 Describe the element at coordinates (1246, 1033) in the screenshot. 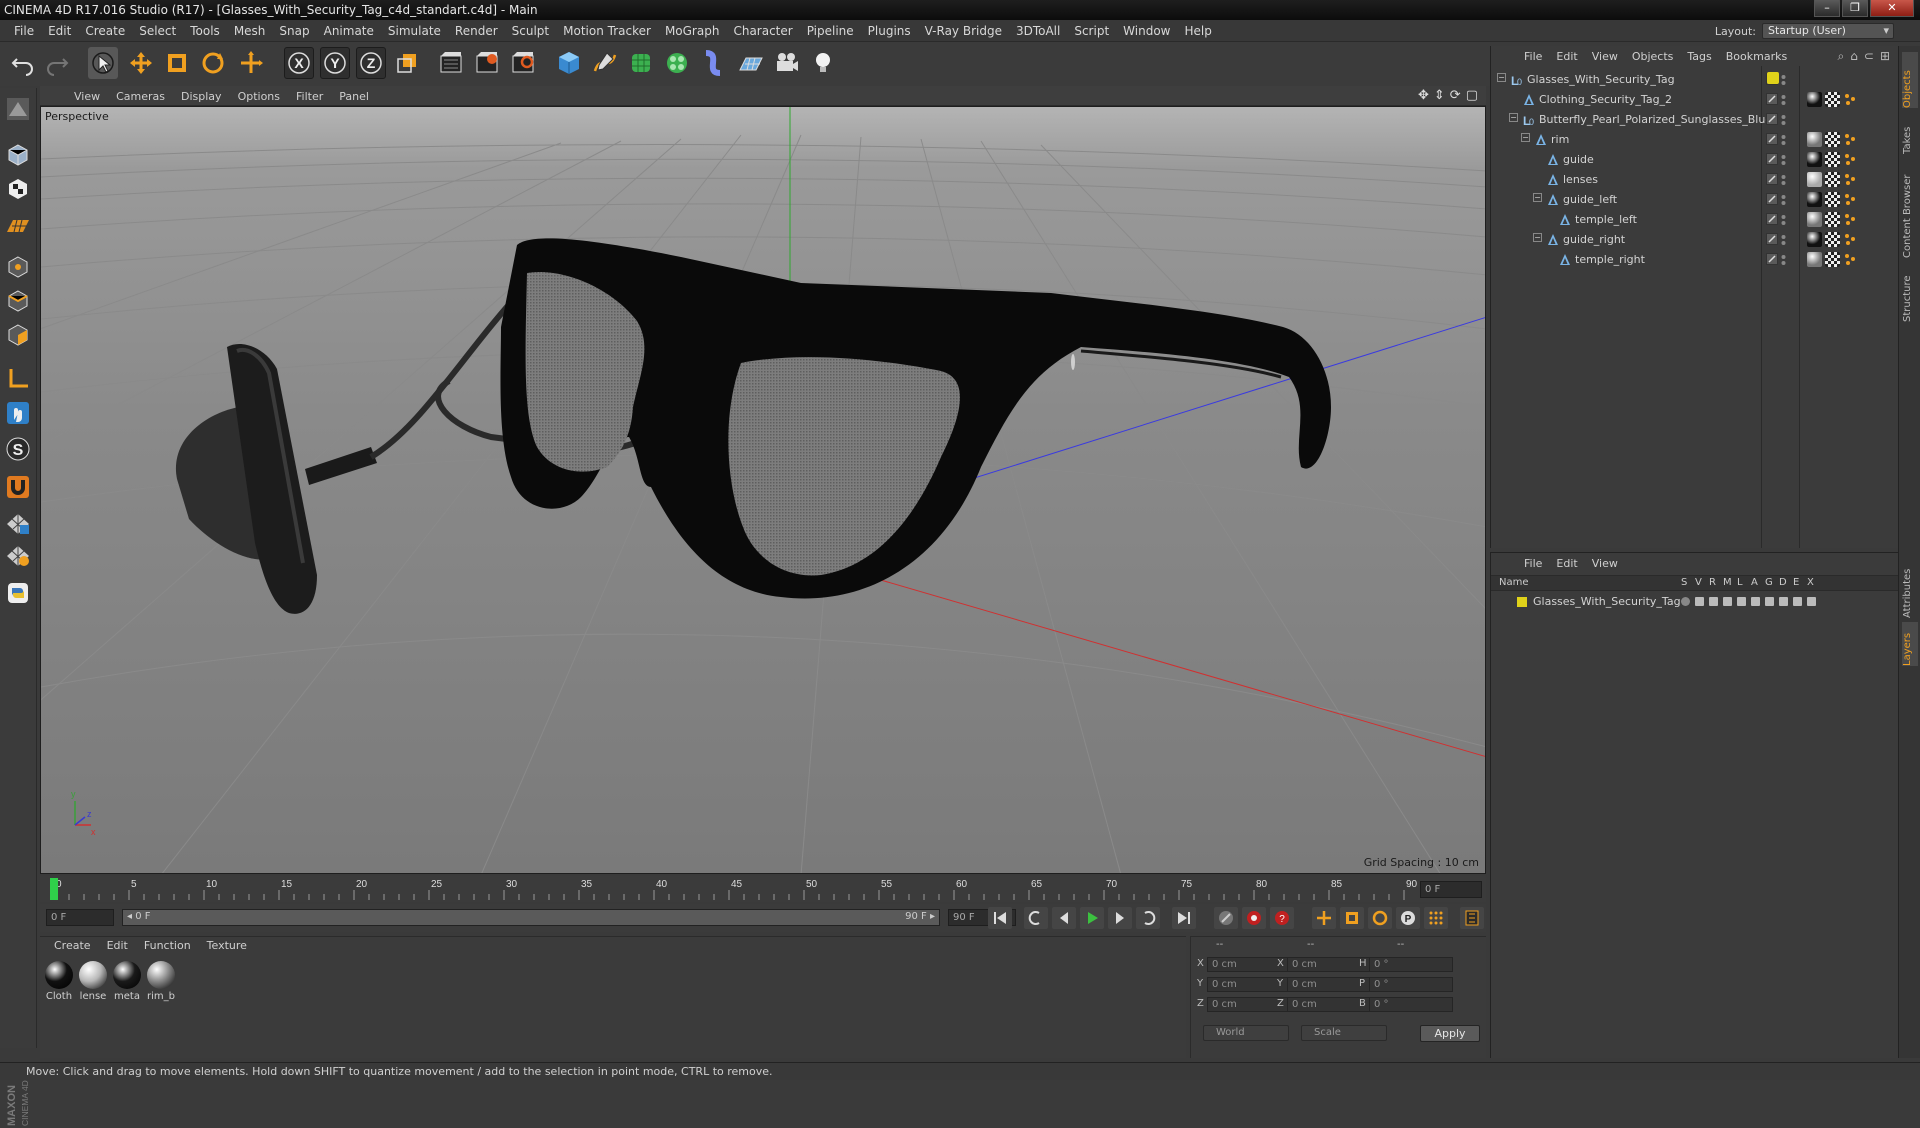

I see `coordinate-space-select: World` at that location.